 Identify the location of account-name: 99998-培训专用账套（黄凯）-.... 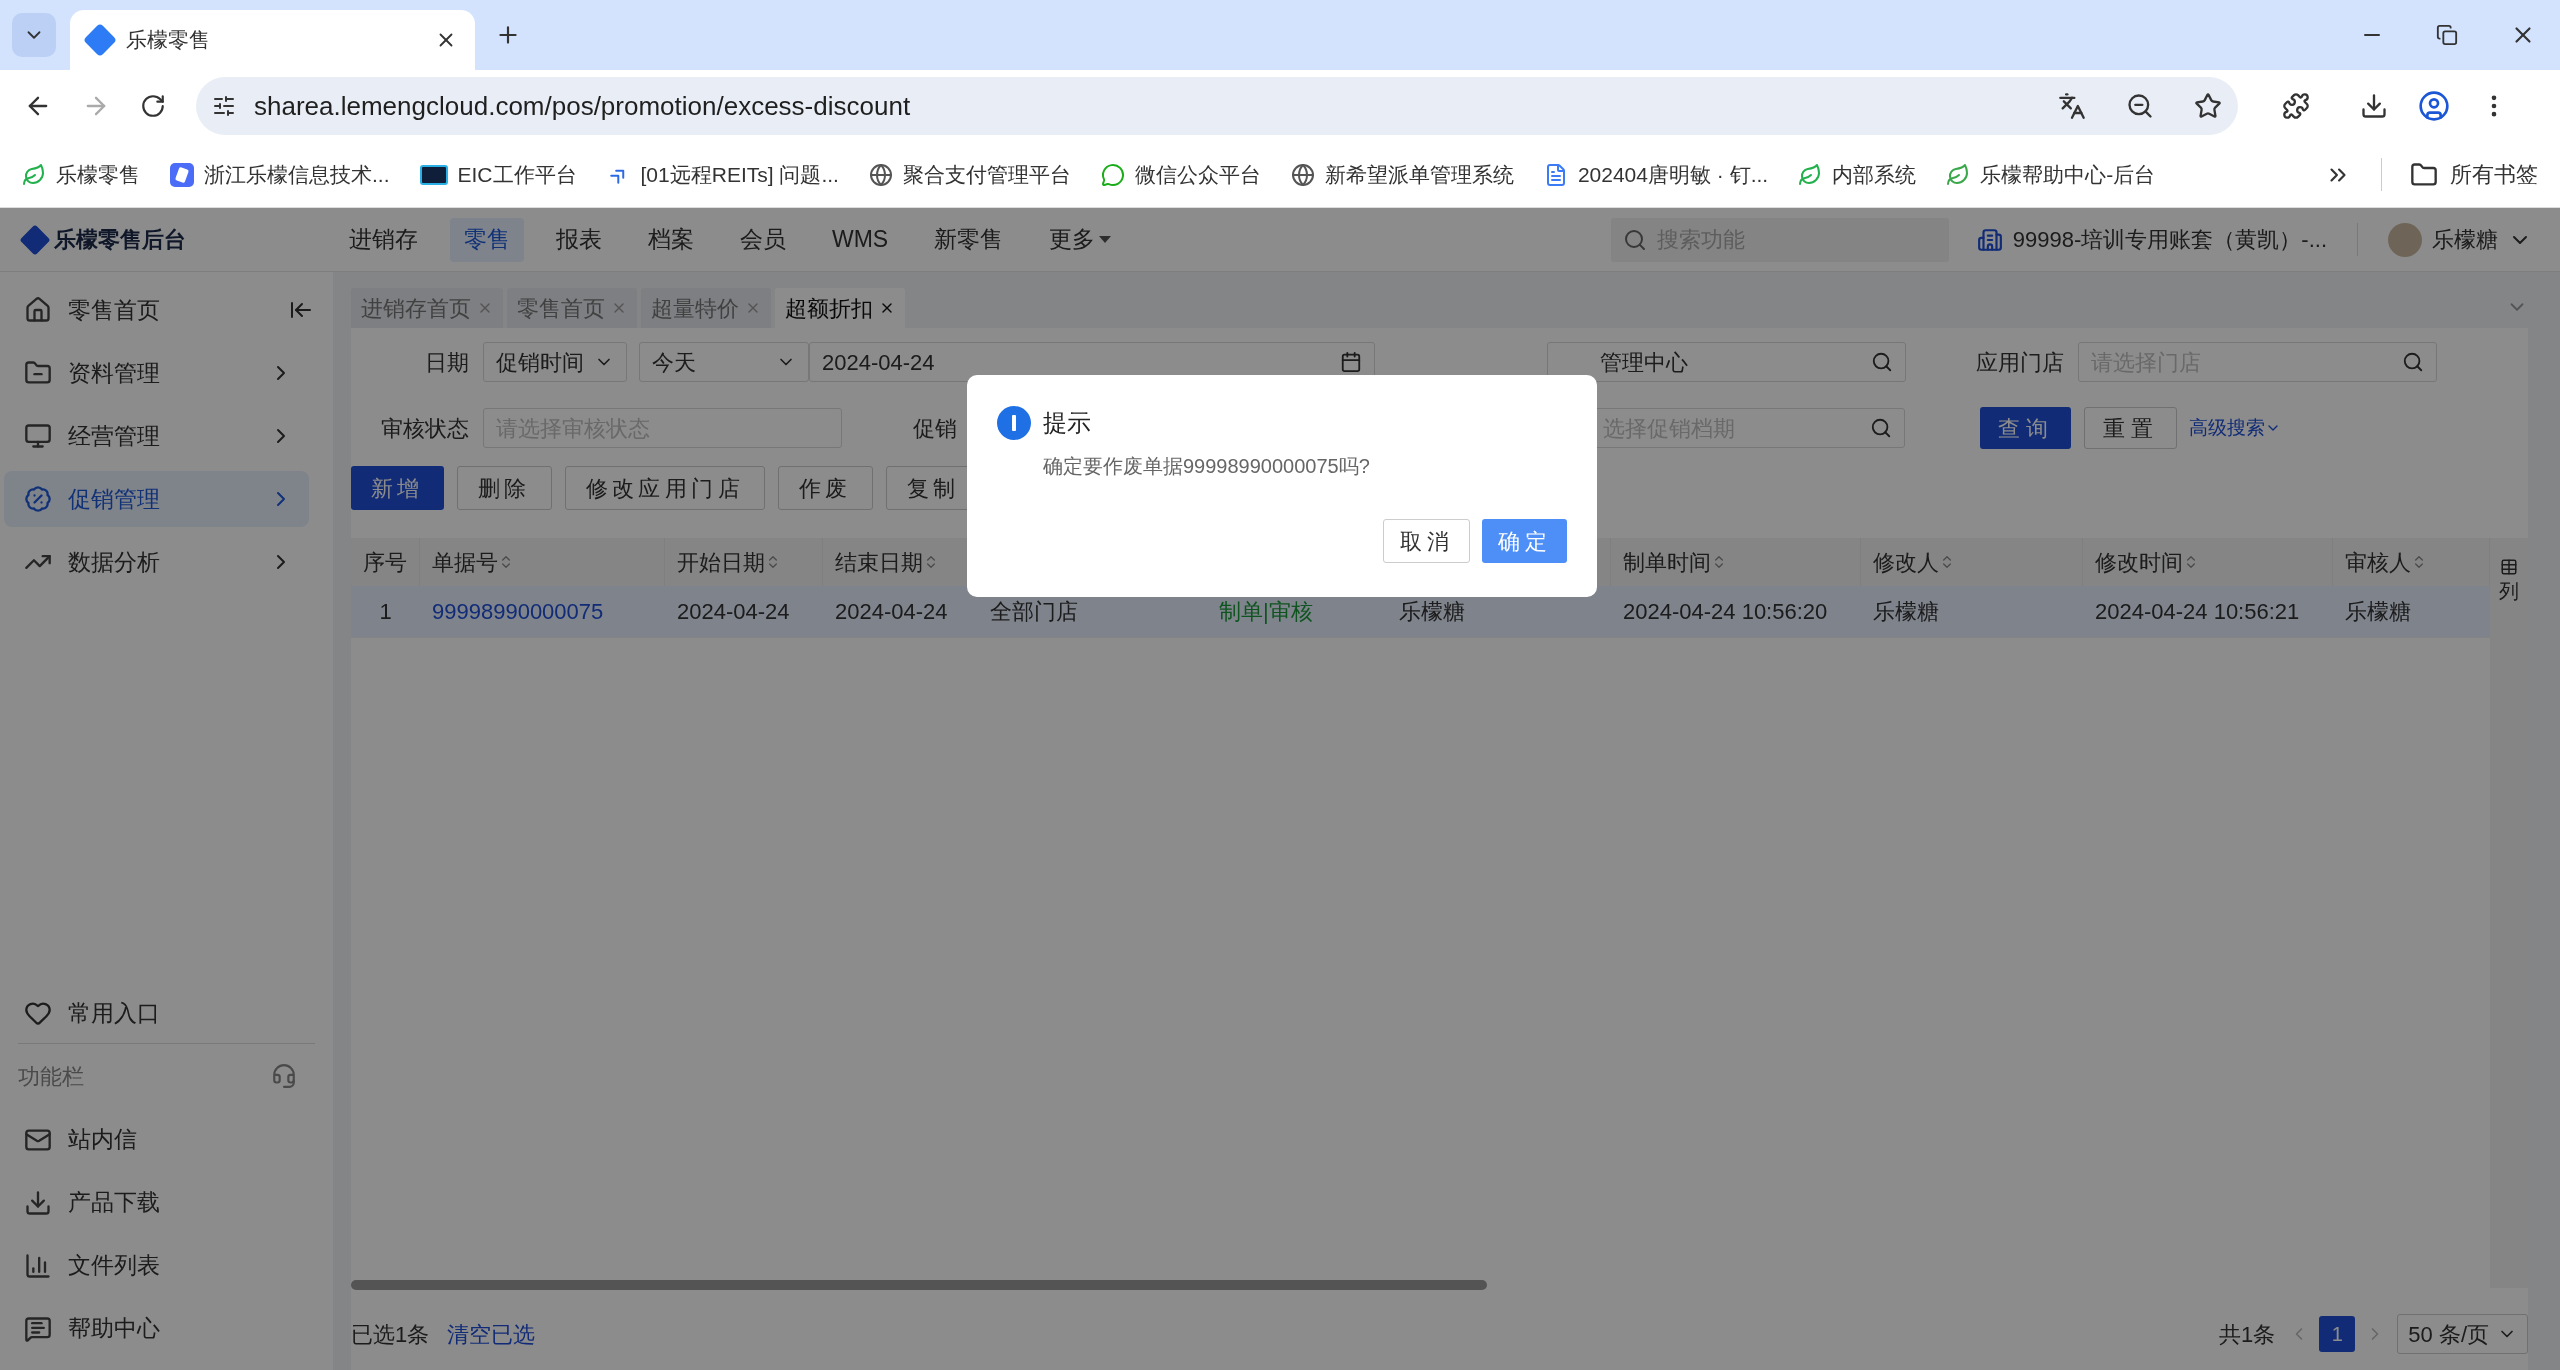
(2169, 239).